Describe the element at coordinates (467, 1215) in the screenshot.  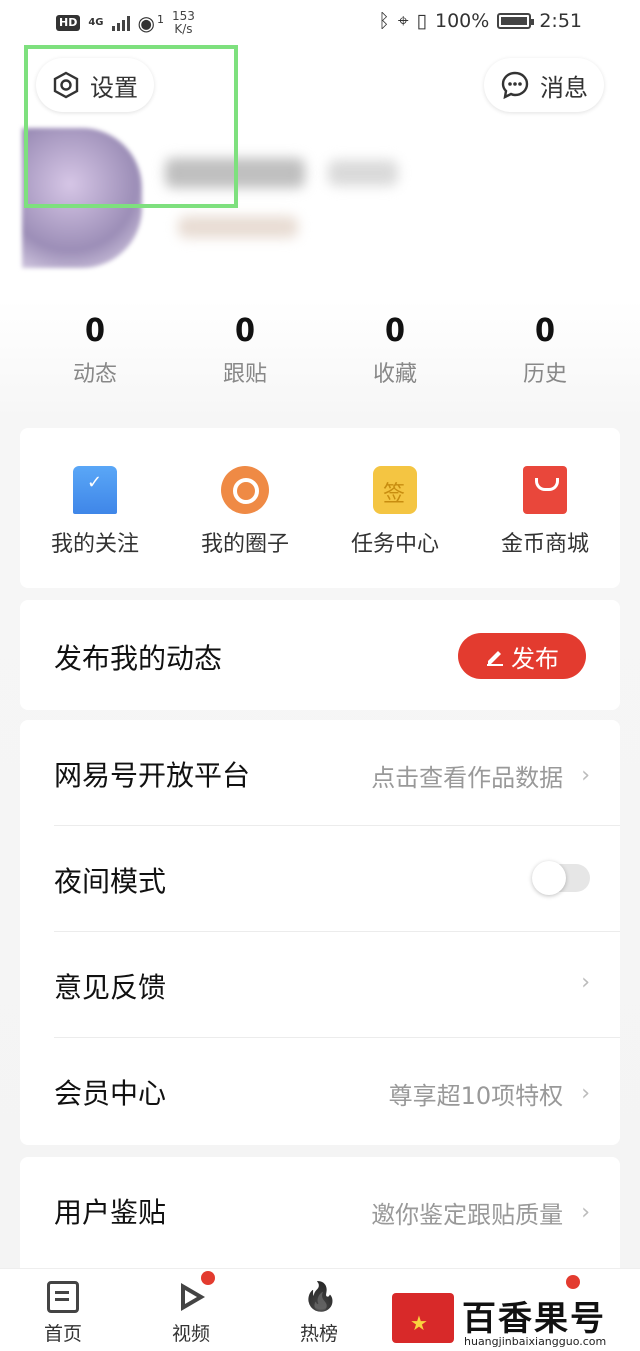
I see `menu-hint: 邀你鉴定跟贴质量` at that location.